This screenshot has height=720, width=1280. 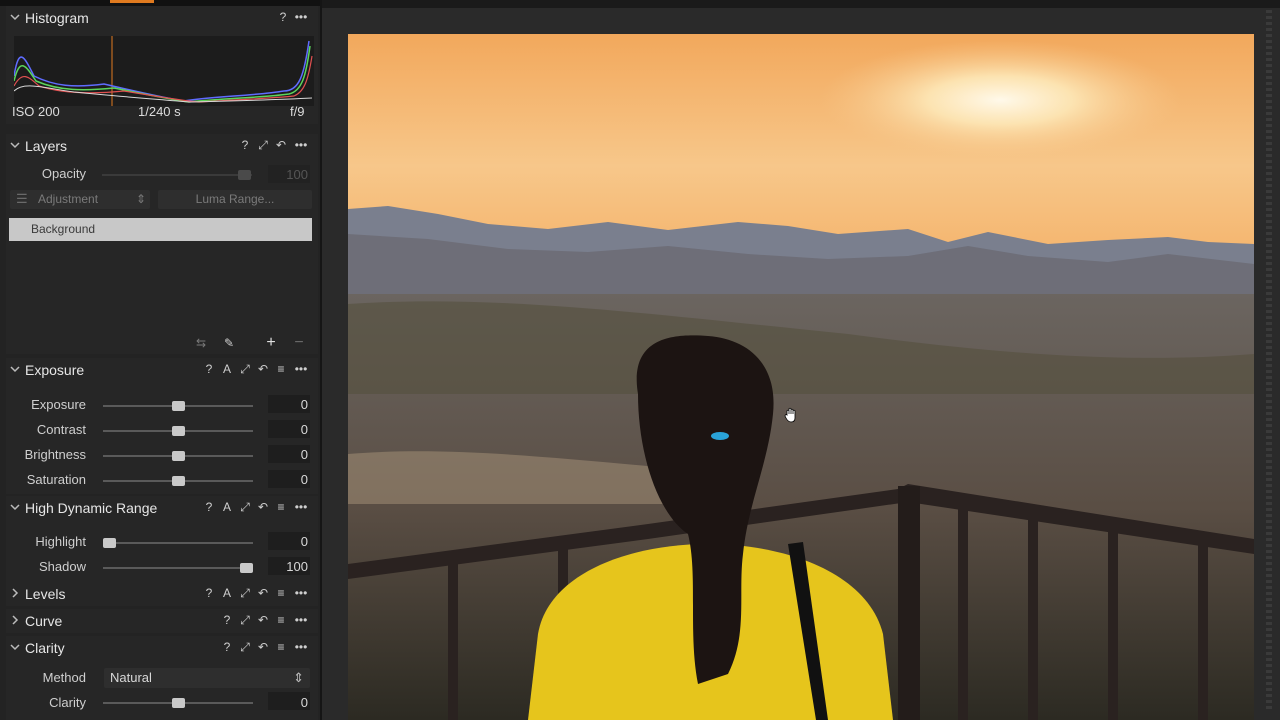 What do you see at coordinates (58, 404) in the screenshot?
I see `exposure-slider-label: Exposure` at bounding box center [58, 404].